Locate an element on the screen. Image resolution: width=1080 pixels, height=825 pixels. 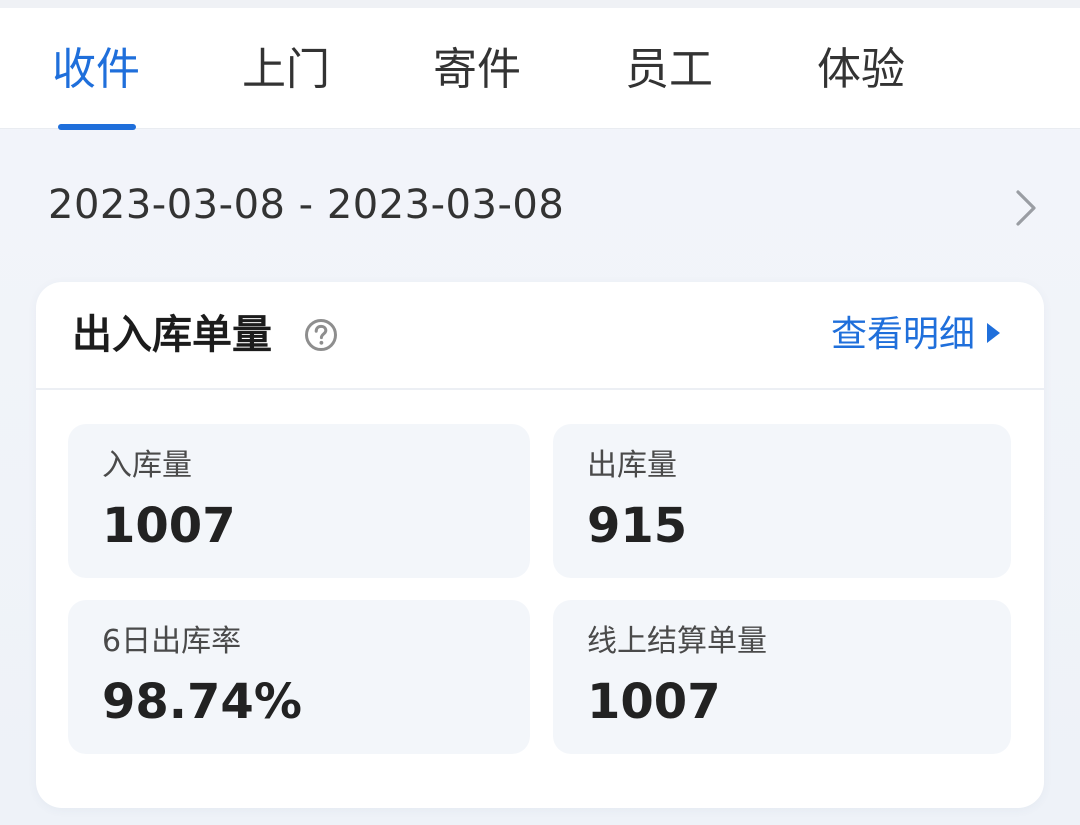
stat-value: 98.74% is located at coordinates (202, 702).